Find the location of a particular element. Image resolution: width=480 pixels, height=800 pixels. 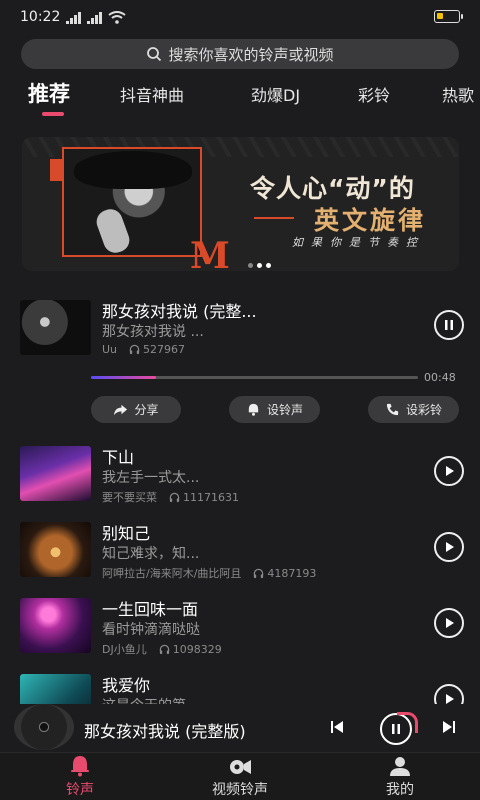

song-artist: DJ小鱼儿 is located at coordinates (124, 649).